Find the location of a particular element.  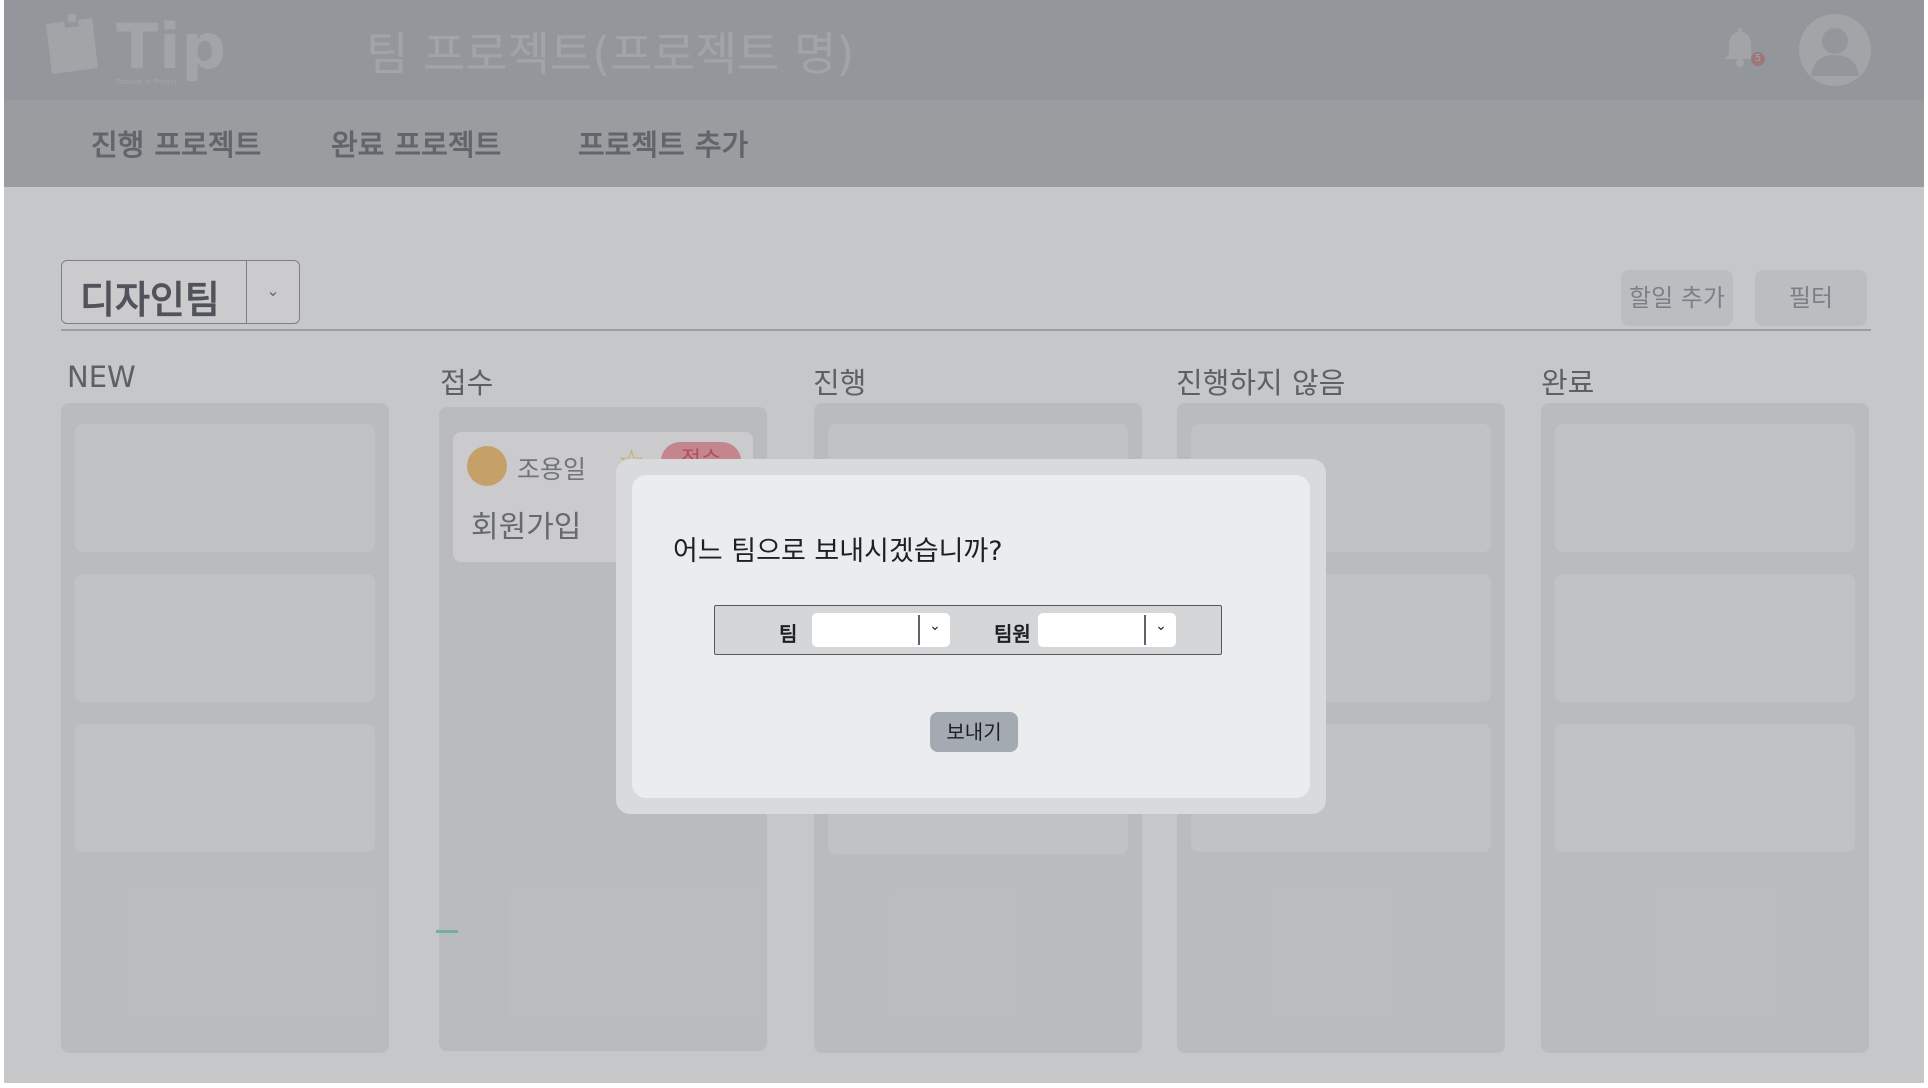

member-label: 팀원 is located at coordinates (1012, 634).